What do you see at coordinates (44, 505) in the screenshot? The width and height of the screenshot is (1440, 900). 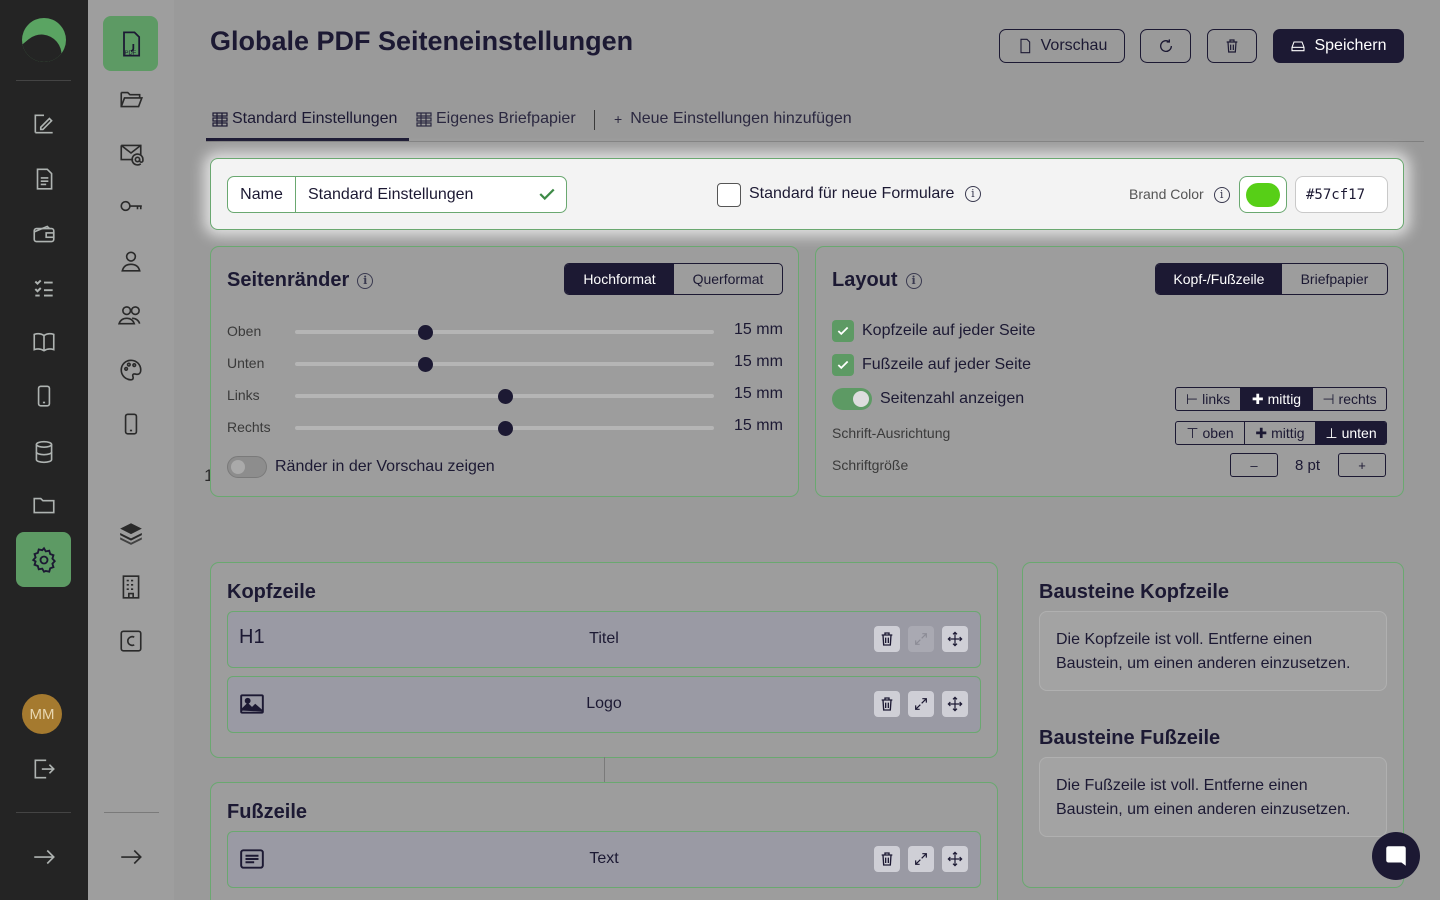 I see `folder-icon` at bounding box center [44, 505].